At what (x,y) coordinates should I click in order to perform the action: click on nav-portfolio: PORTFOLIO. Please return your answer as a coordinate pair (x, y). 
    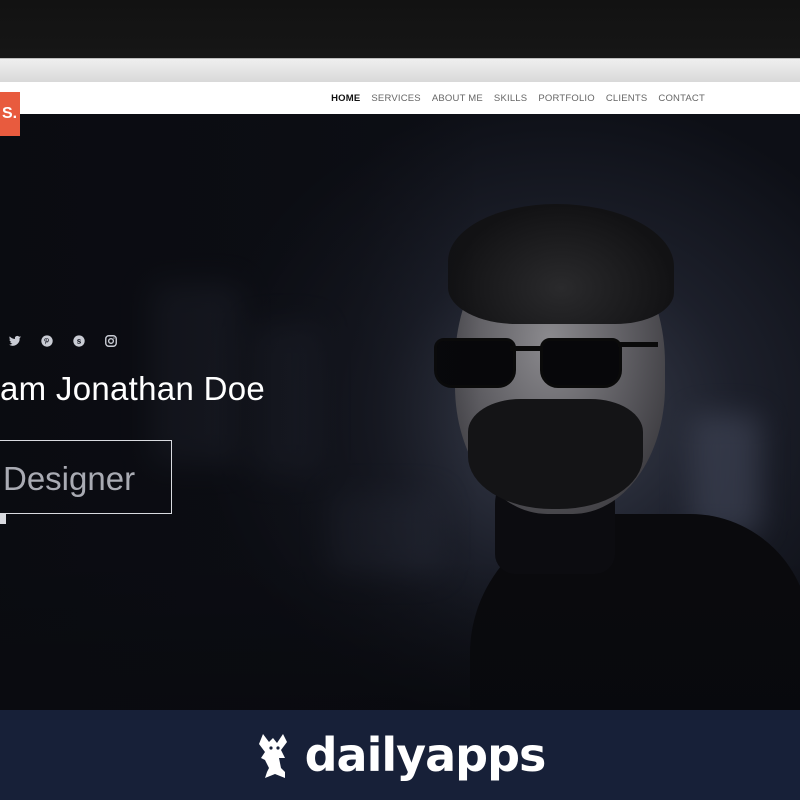
    Looking at the image, I should click on (566, 98).